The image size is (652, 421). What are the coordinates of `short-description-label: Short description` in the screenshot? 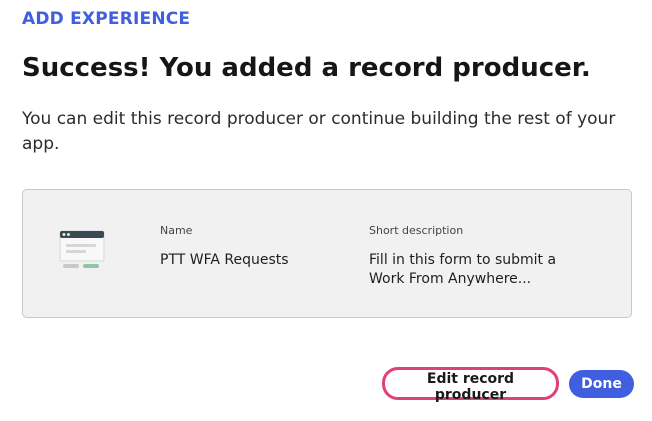 It's located at (416, 230).